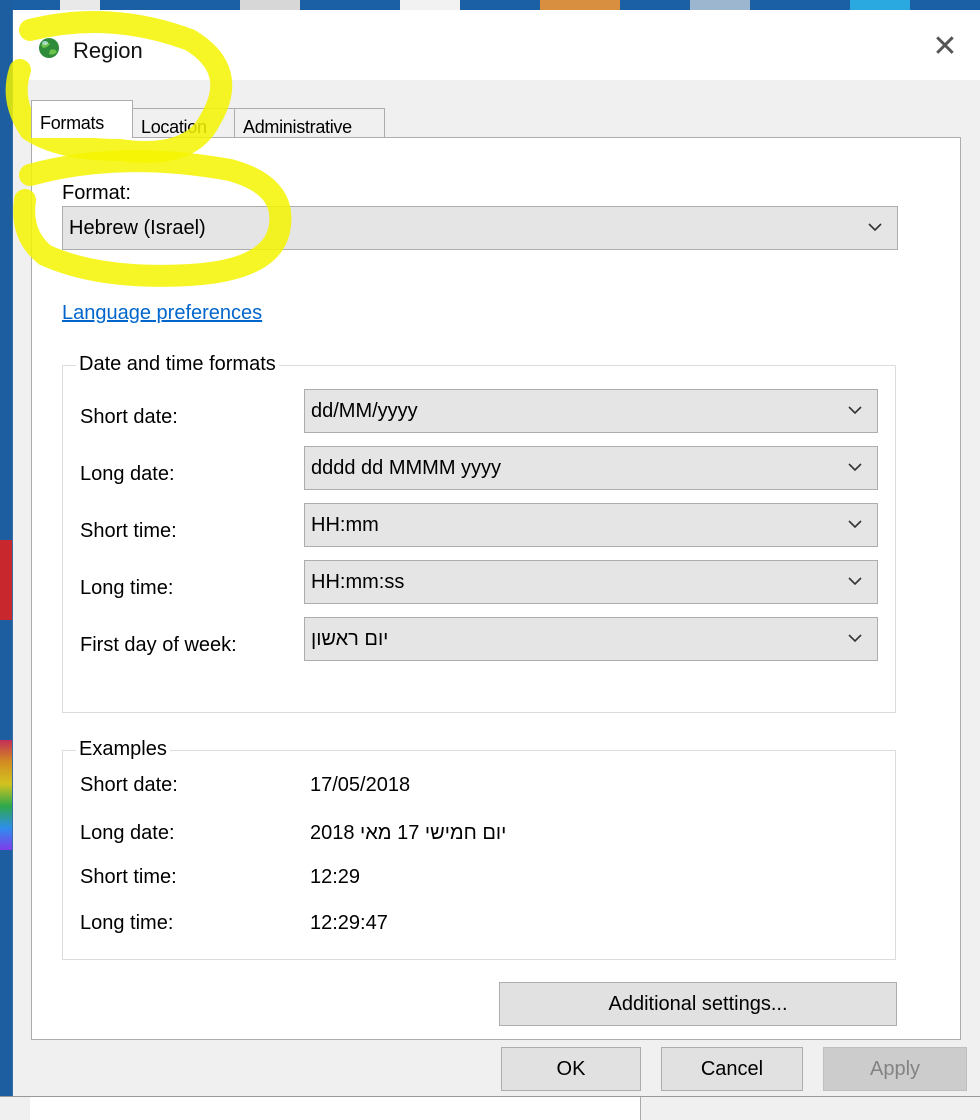  Describe the element at coordinates (96, 193) in the screenshot. I see `format-label: Format:` at that location.